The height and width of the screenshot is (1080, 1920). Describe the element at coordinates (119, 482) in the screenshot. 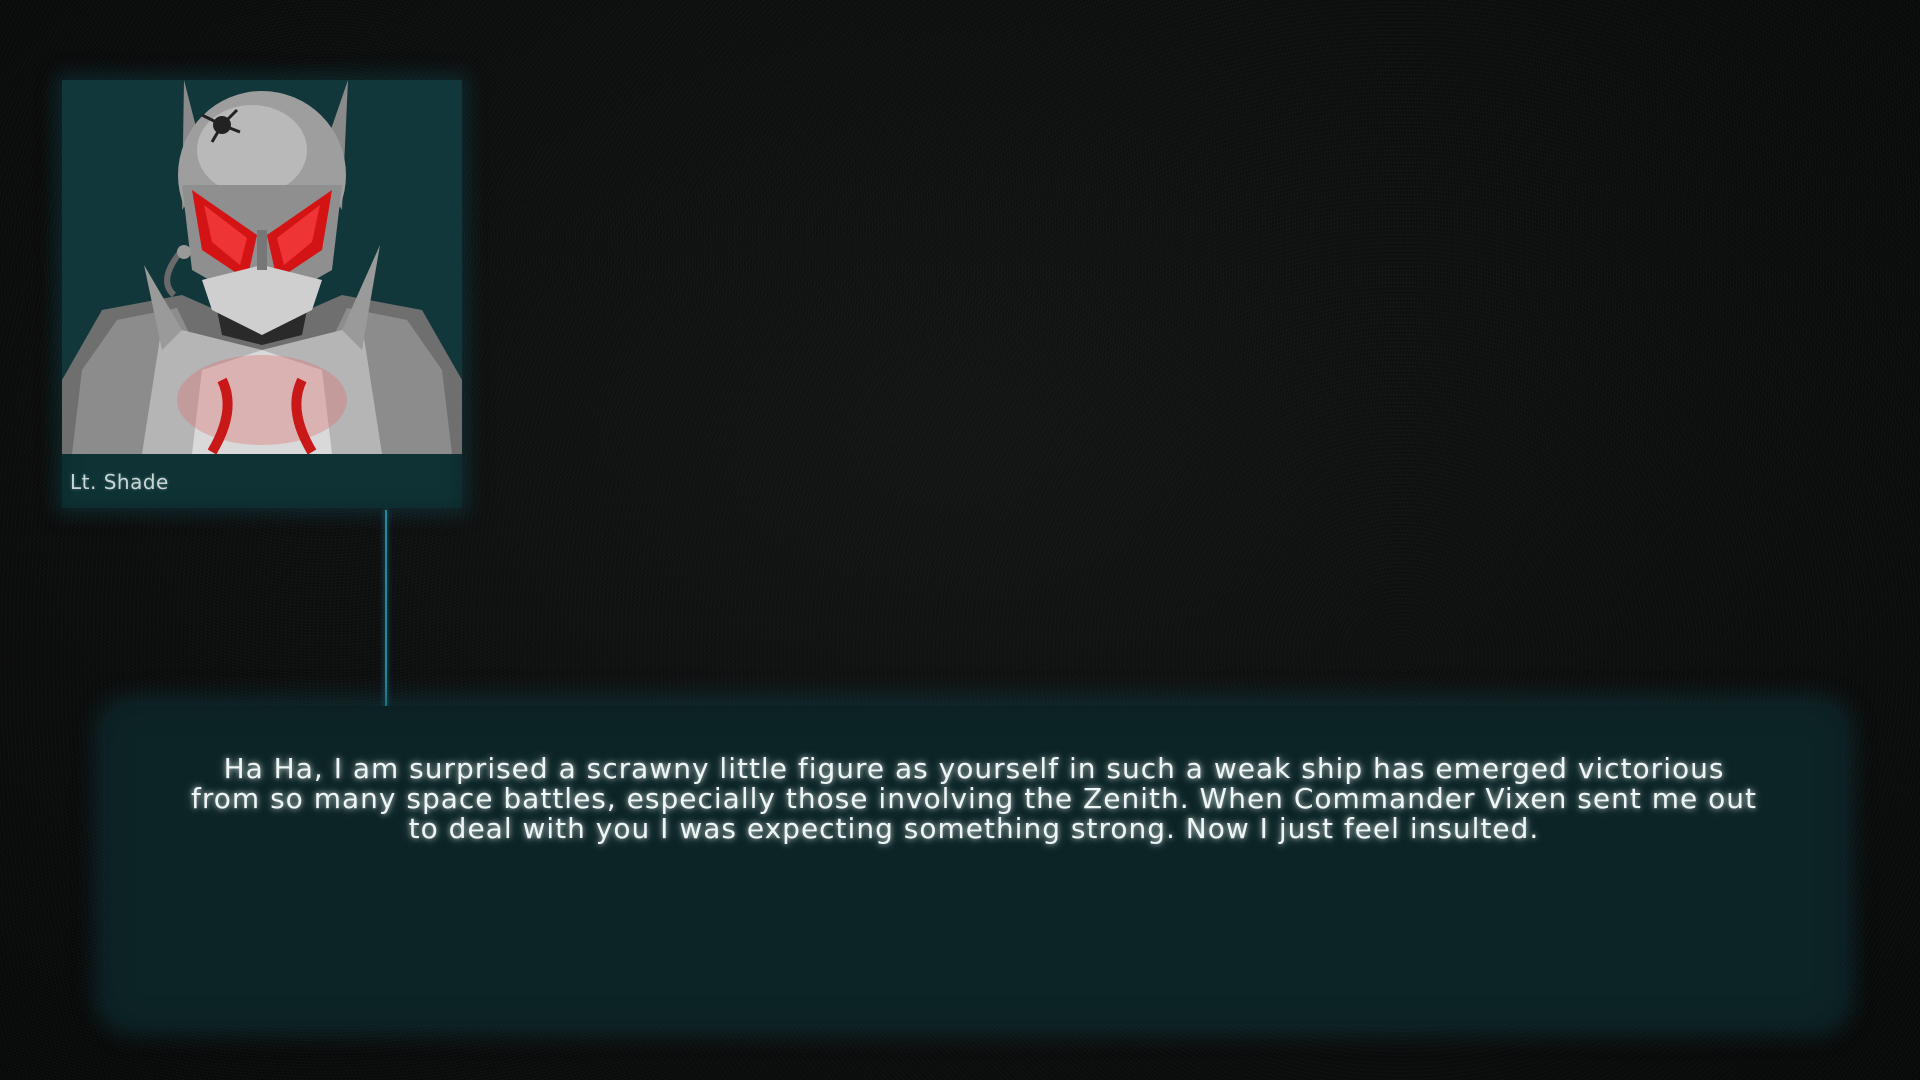

I see `speaker-name-label: Lt. Shade` at that location.